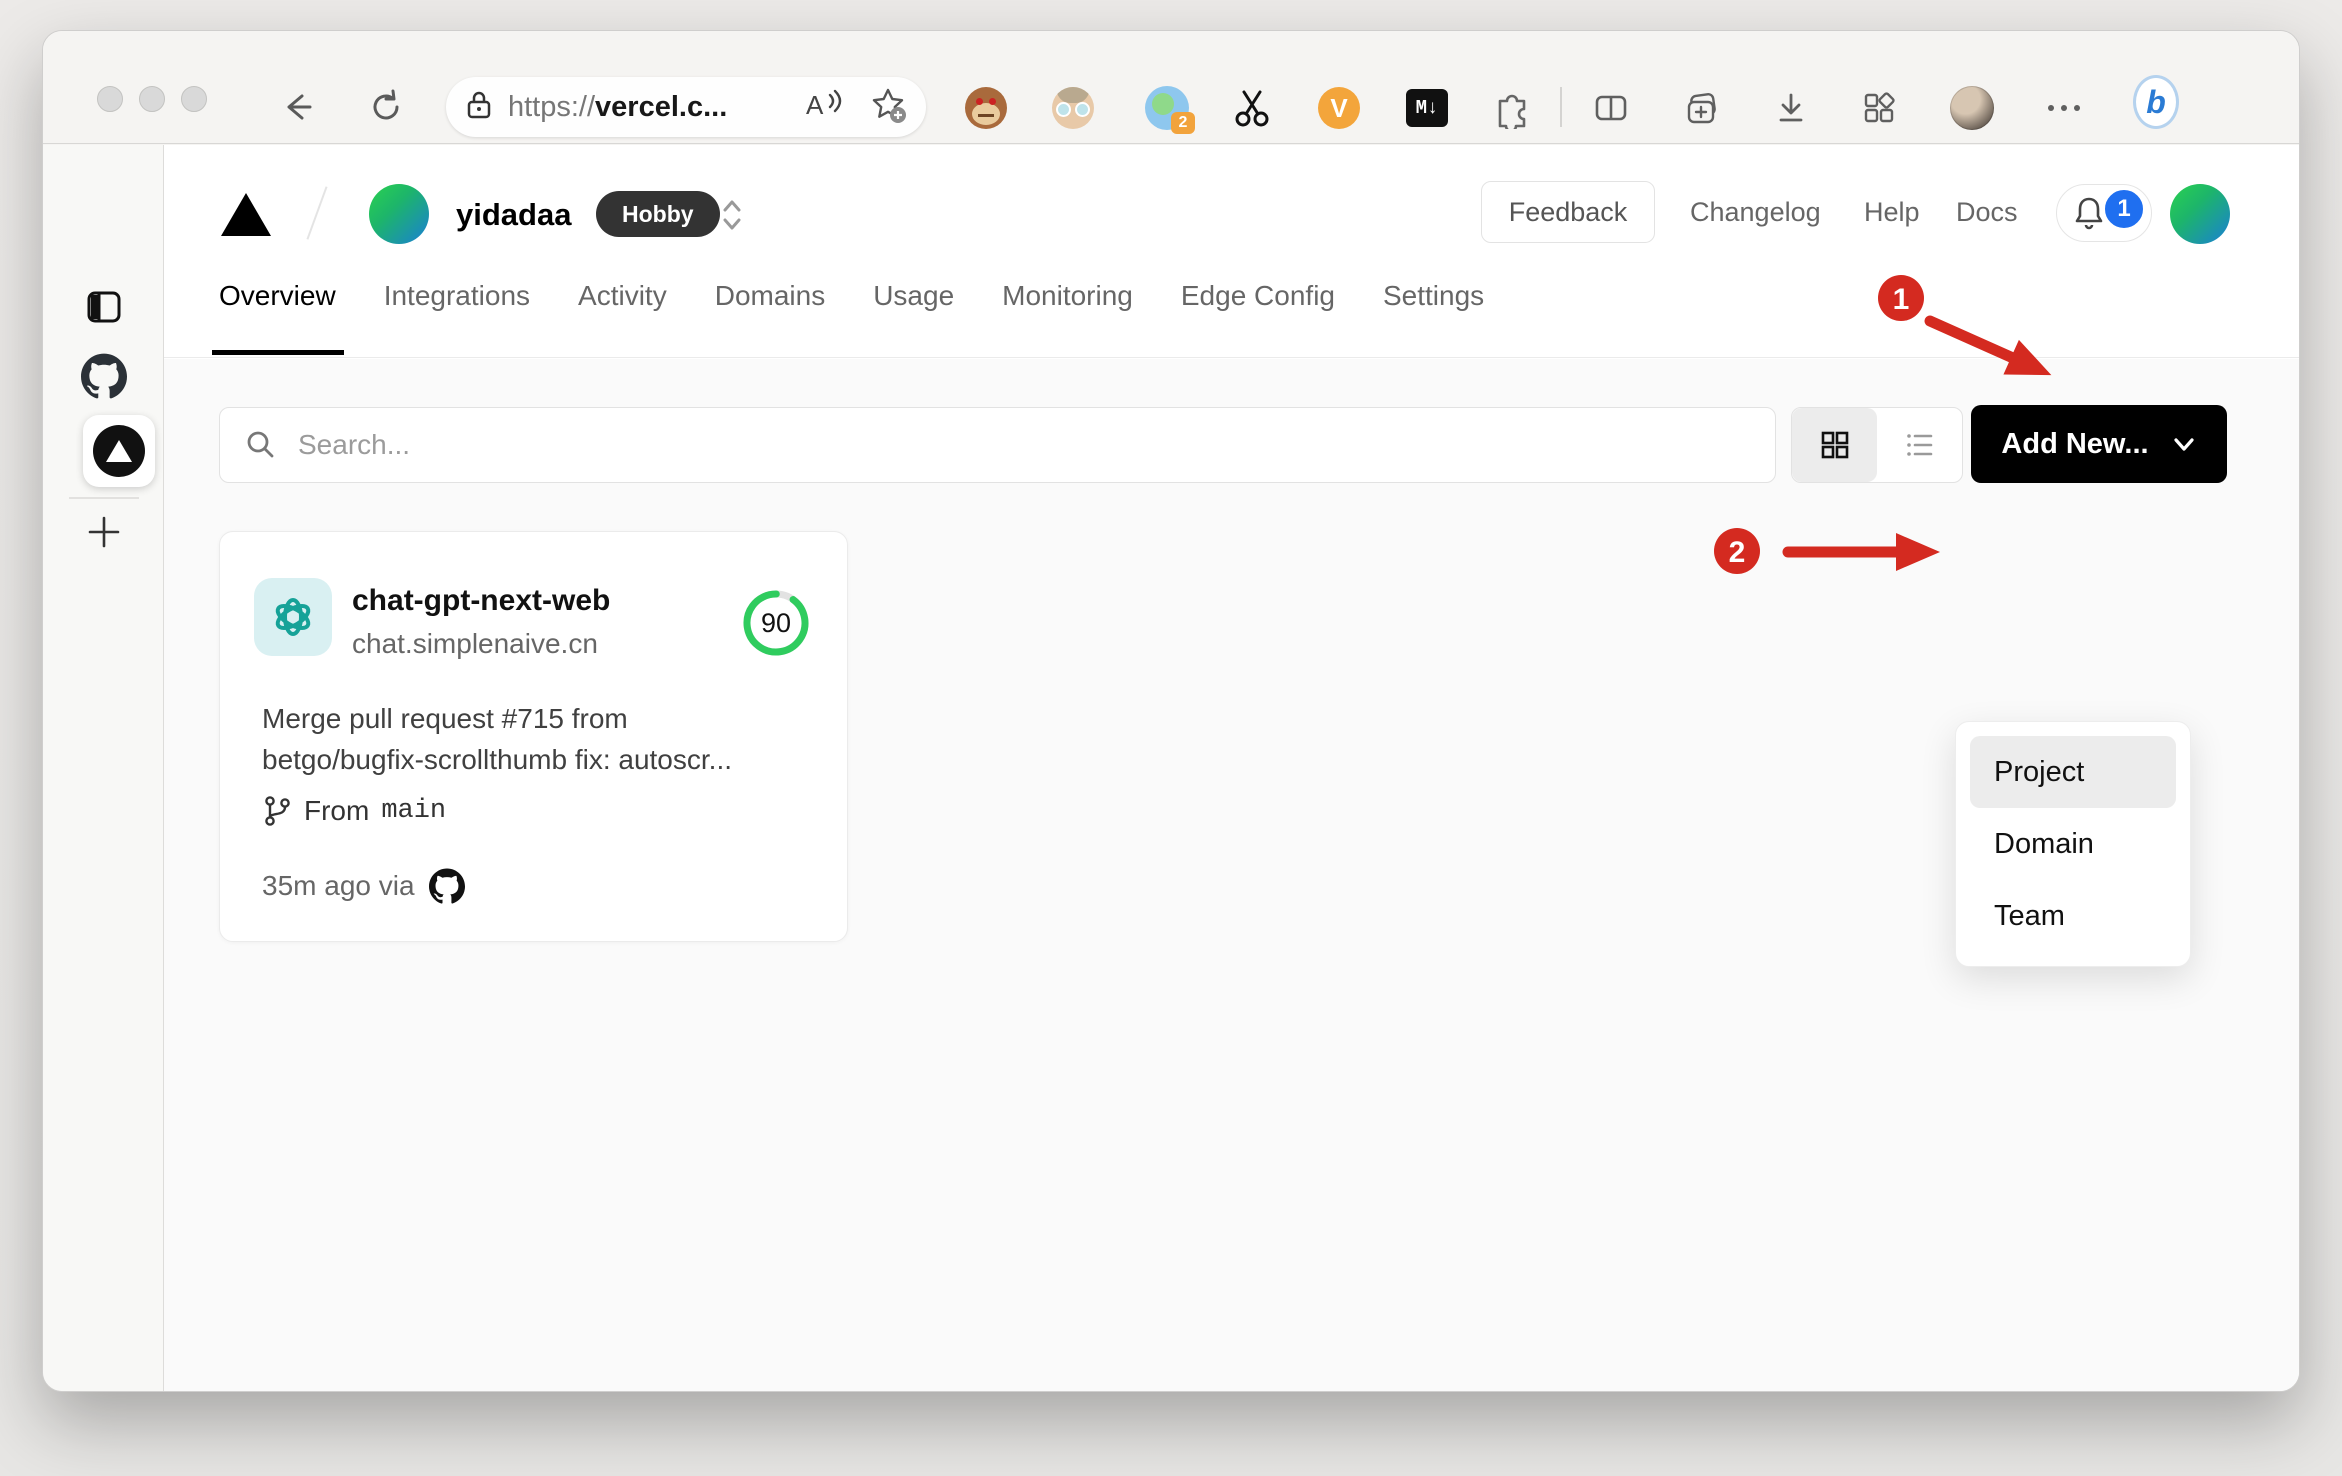  I want to click on traffic-light-zoom, so click(194, 99).